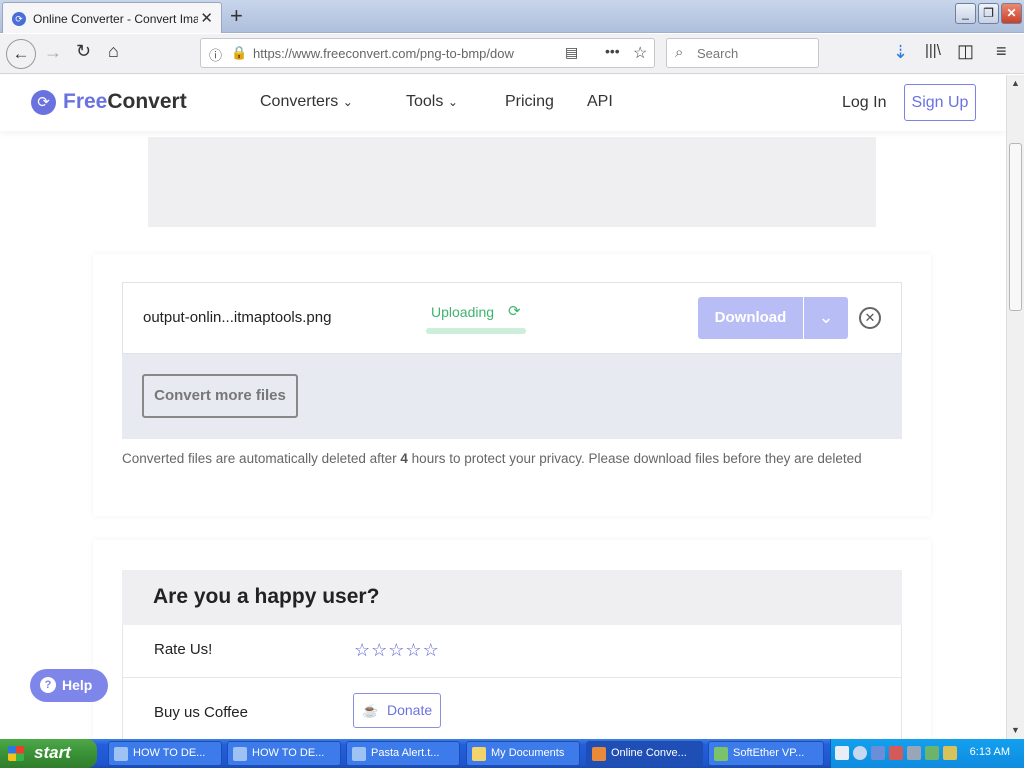 The width and height of the screenshot is (1024, 768). Describe the element at coordinates (950, 753) in the screenshot. I see `app-tray-icon` at that location.